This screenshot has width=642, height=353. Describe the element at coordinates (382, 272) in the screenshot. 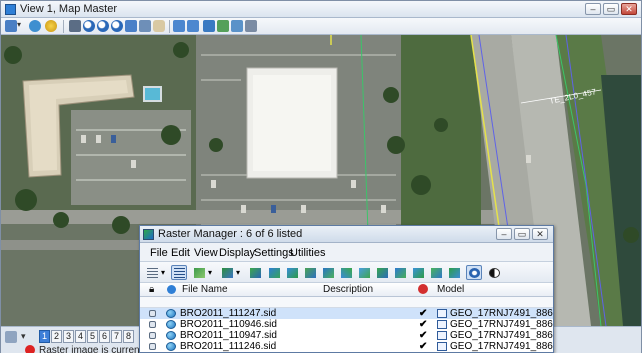

I see `mask-raster-icon` at that location.